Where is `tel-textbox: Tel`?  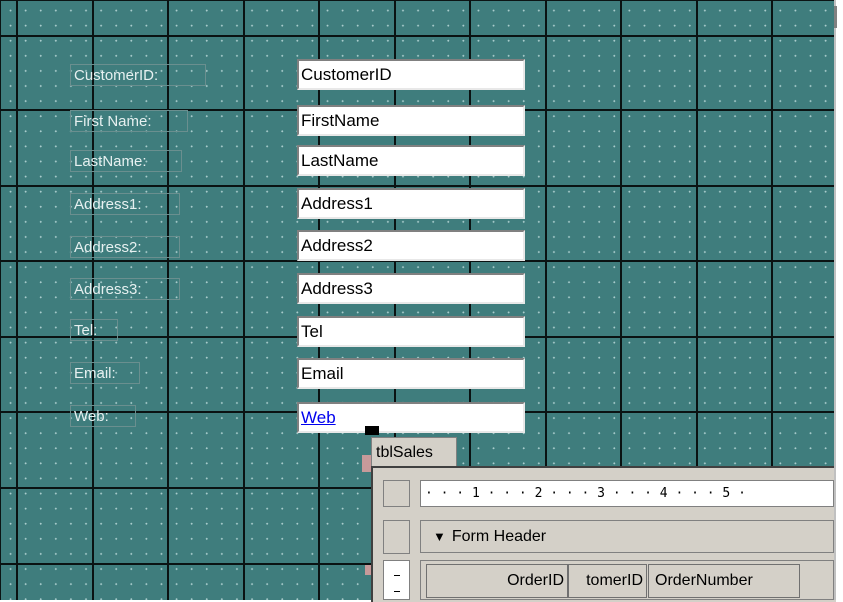 tel-textbox: Tel is located at coordinates (411, 331).